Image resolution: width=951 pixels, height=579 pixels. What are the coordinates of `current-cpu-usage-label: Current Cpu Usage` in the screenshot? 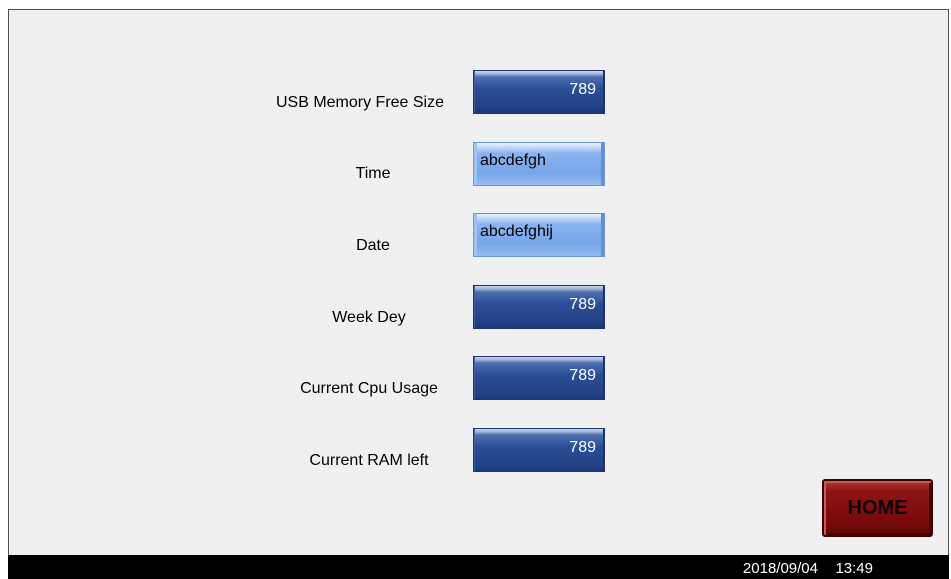 It's located at (369, 388).